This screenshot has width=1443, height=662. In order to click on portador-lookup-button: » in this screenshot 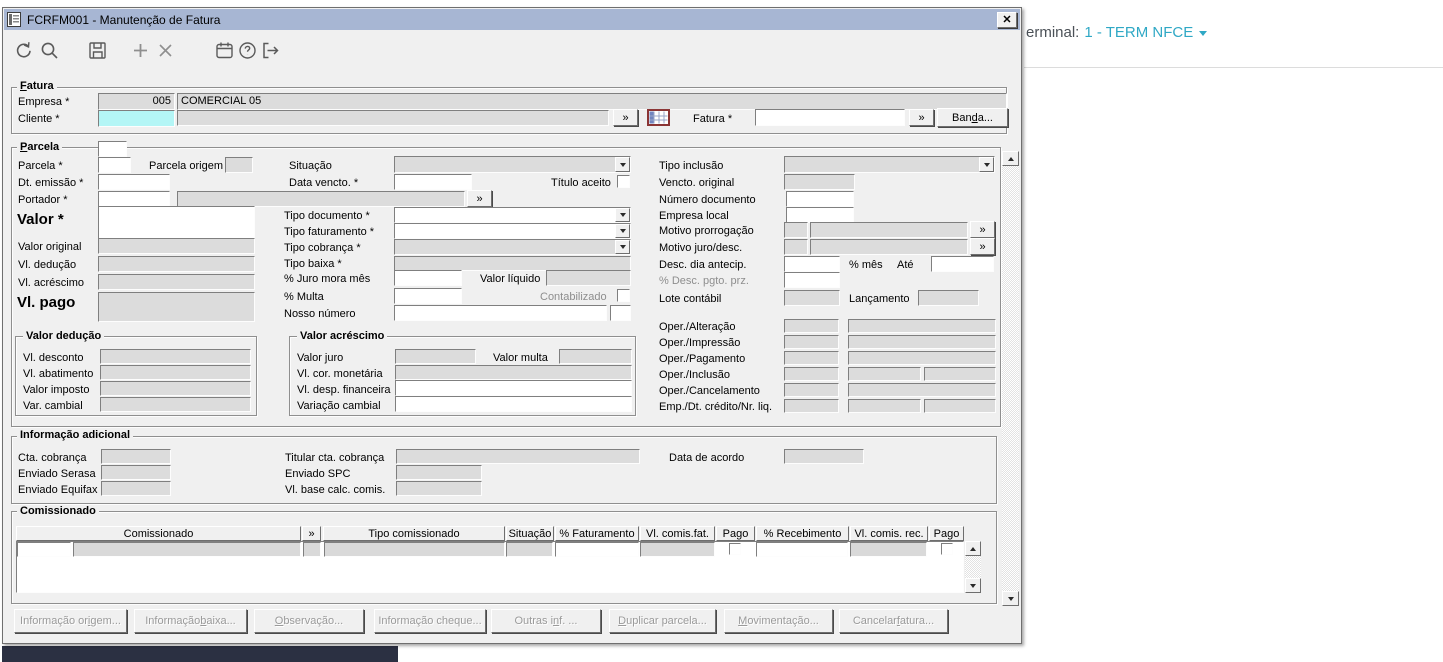, I will do `click(479, 198)`.